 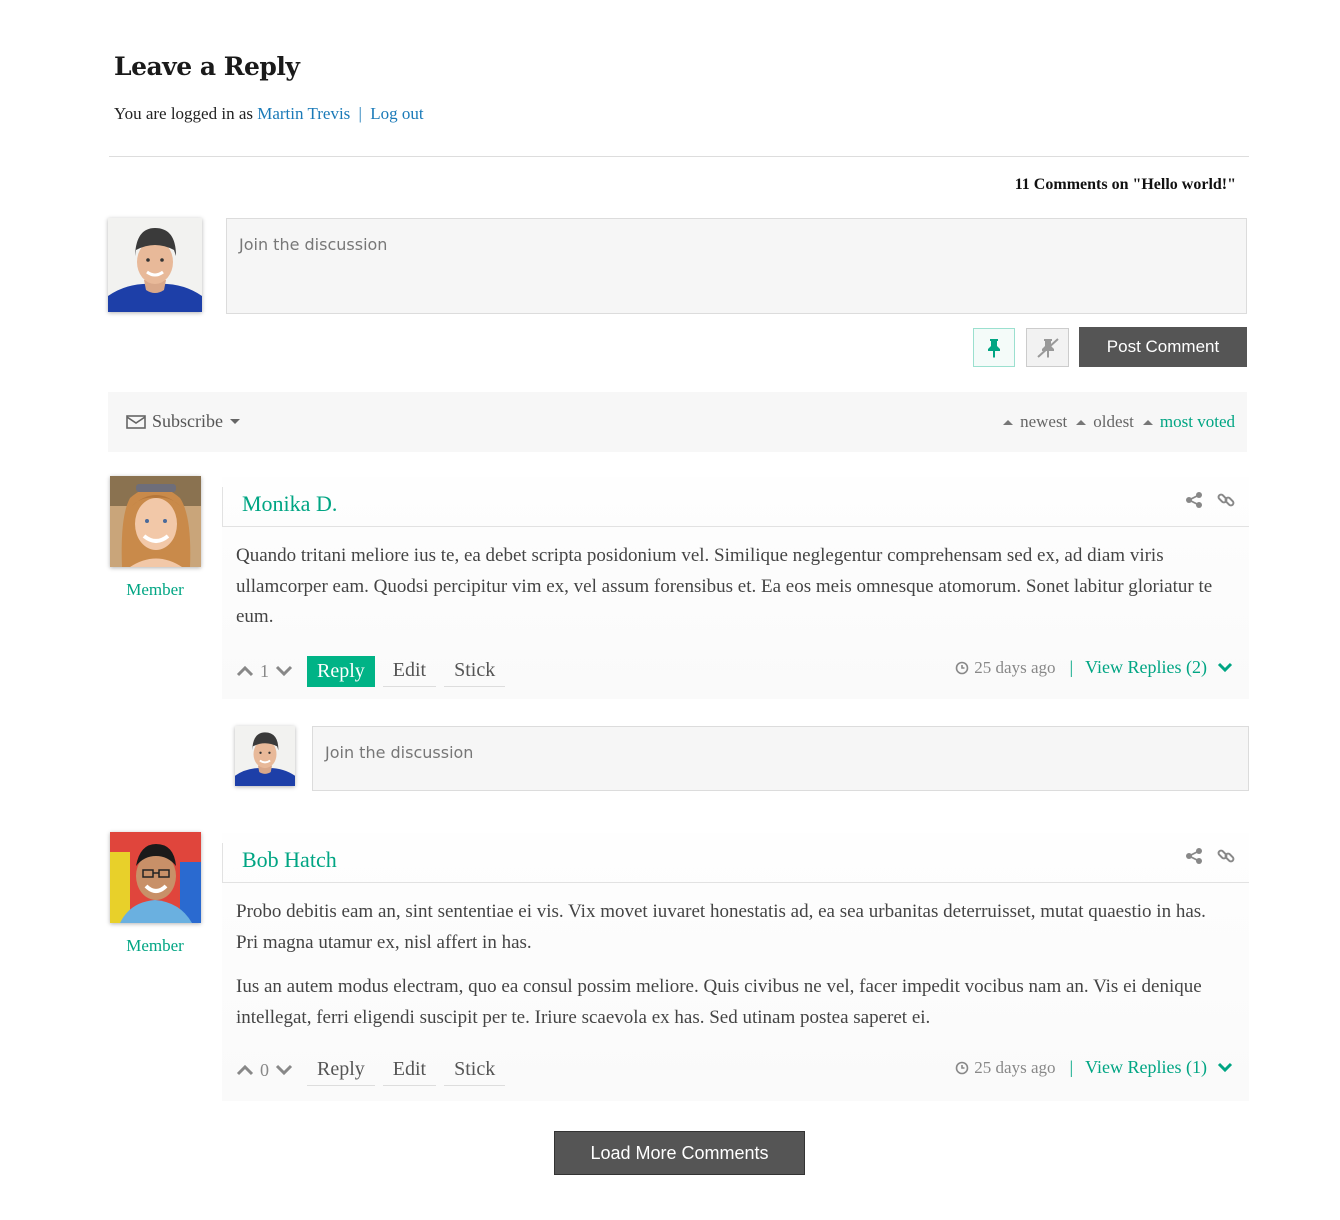 What do you see at coordinates (780, 758) in the screenshot?
I see `reply-input: Join the discussion` at bounding box center [780, 758].